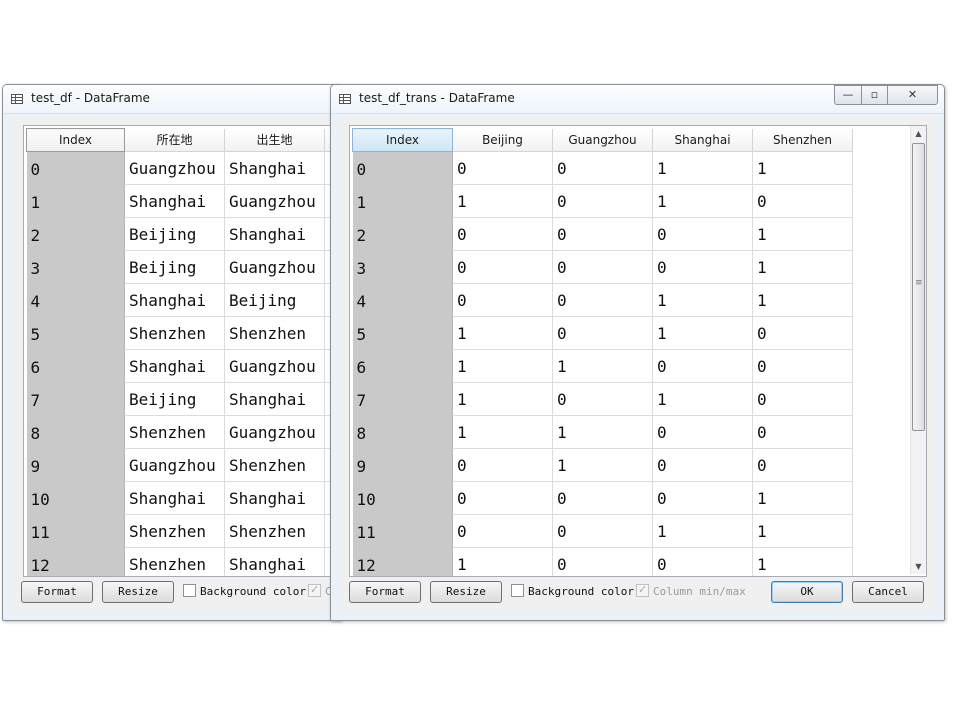 The height and width of the screenshot is (720, 960). Describe the element at coordinates (402, 333) in the screenshot. I see `row-index-cell: 5` at that location.